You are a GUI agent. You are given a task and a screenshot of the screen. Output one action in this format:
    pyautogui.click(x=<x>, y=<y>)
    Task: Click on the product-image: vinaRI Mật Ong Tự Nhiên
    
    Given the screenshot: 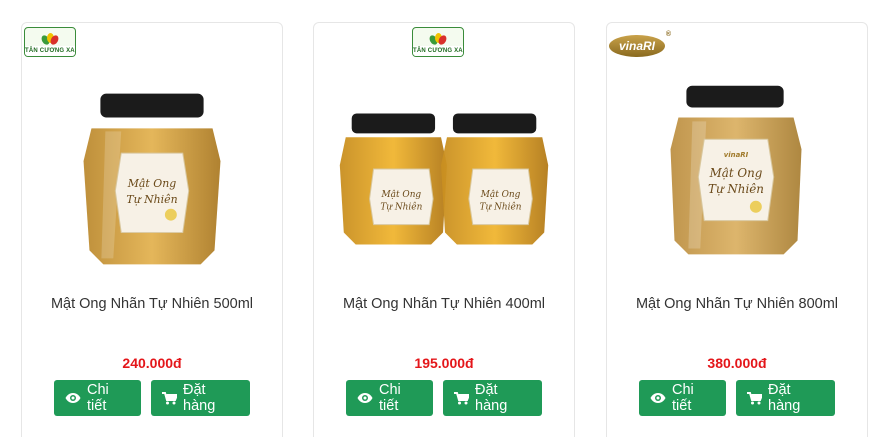 What is the action you would take?
    pyautogui.click(x=737, y=175)
    